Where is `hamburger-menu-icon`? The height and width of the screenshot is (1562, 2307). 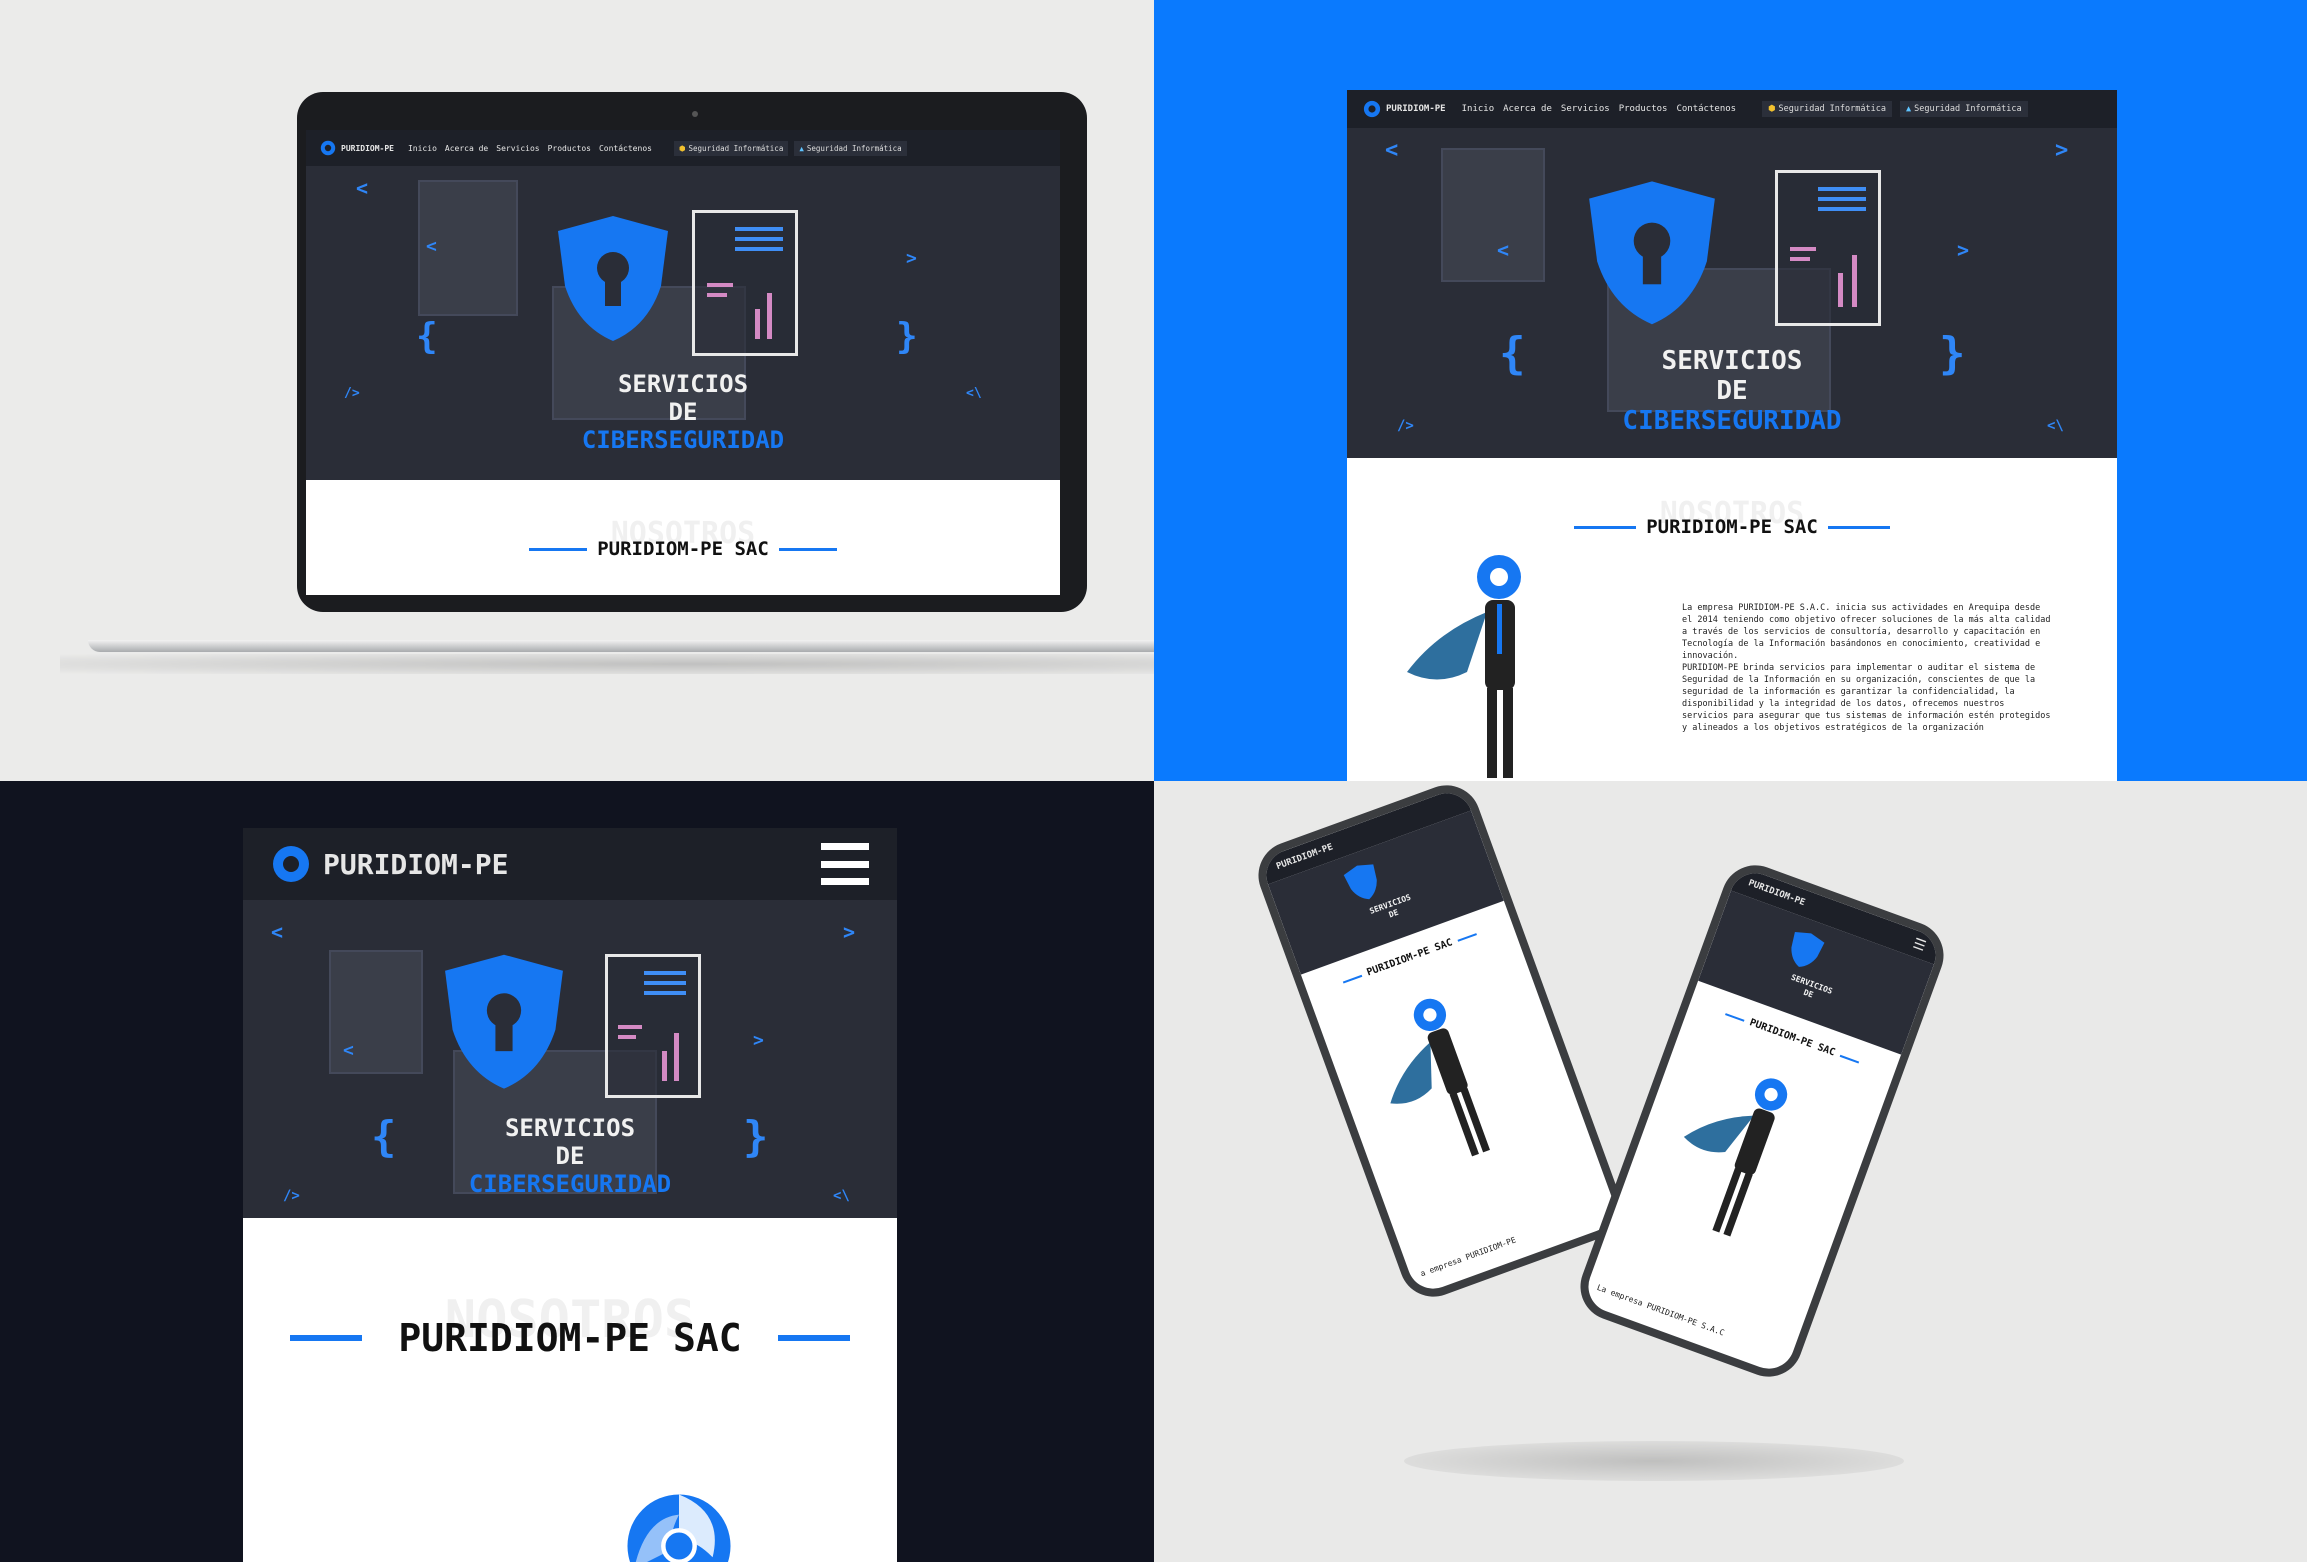
hamburger-menu-icon is located at coordinates (845, 864).